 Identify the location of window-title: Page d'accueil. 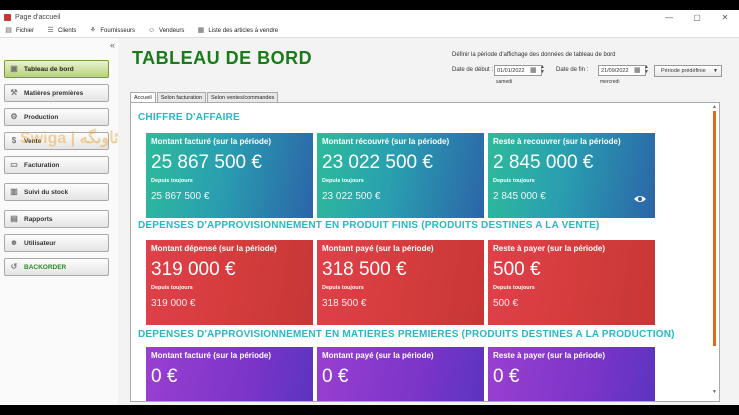
(38, 17).